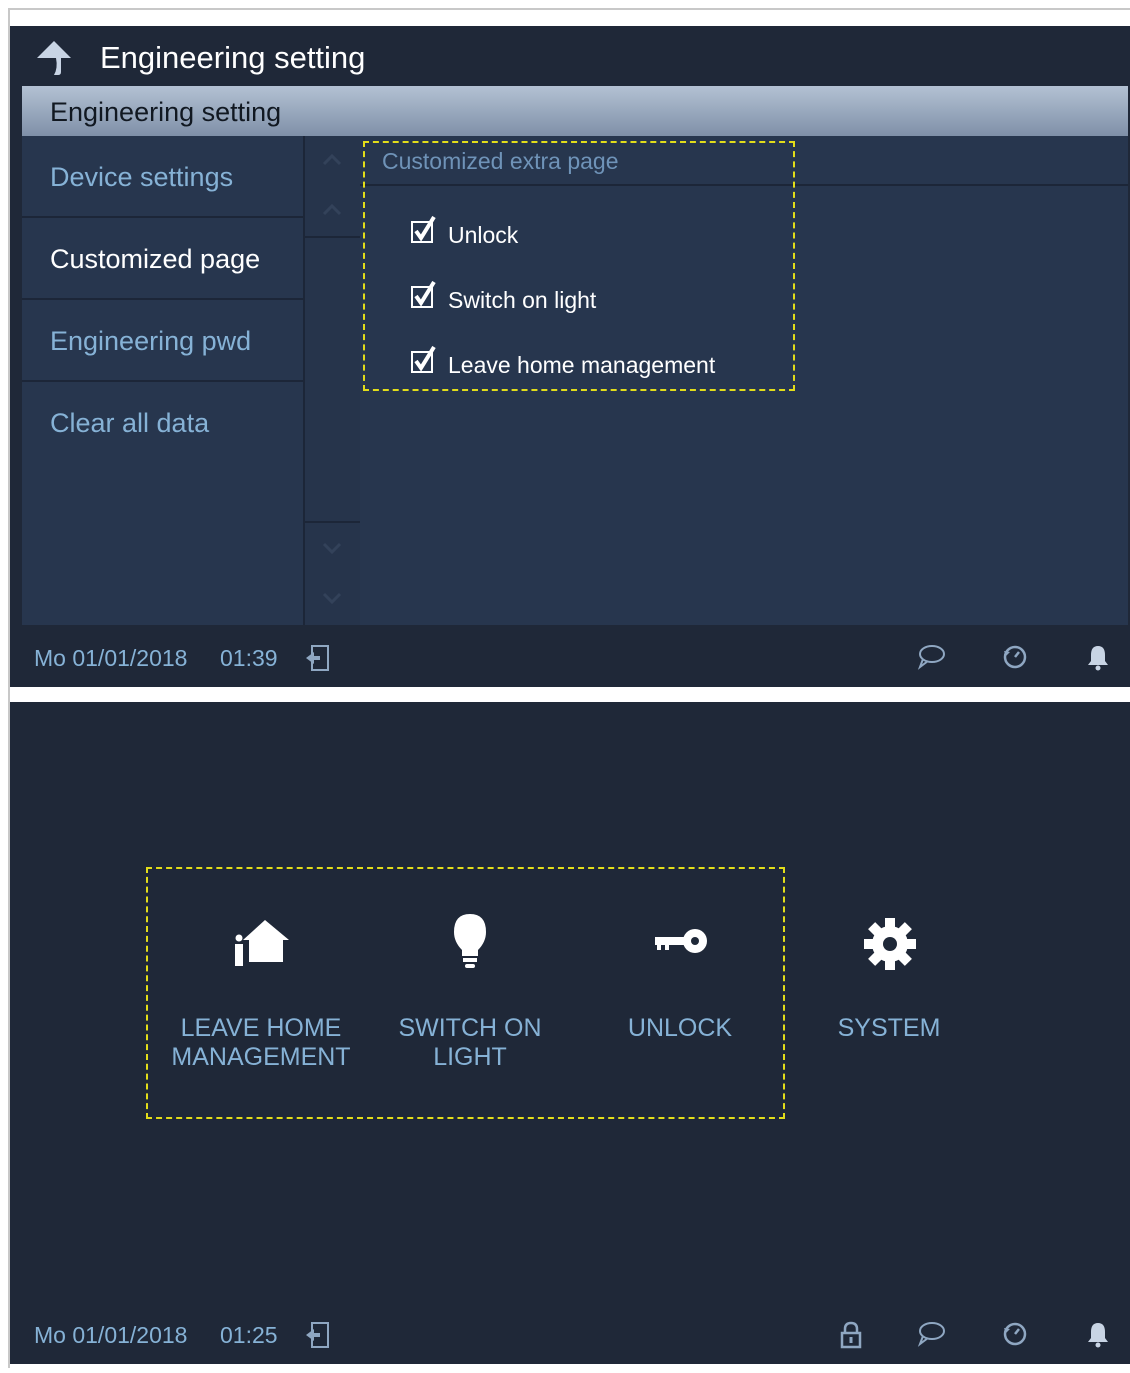 The image size is (1130, 1373). What do you see at coordinates (889, 997) in the screenshot?
I see `tile-system: SYSTEM` at bounding box center [889, 997].